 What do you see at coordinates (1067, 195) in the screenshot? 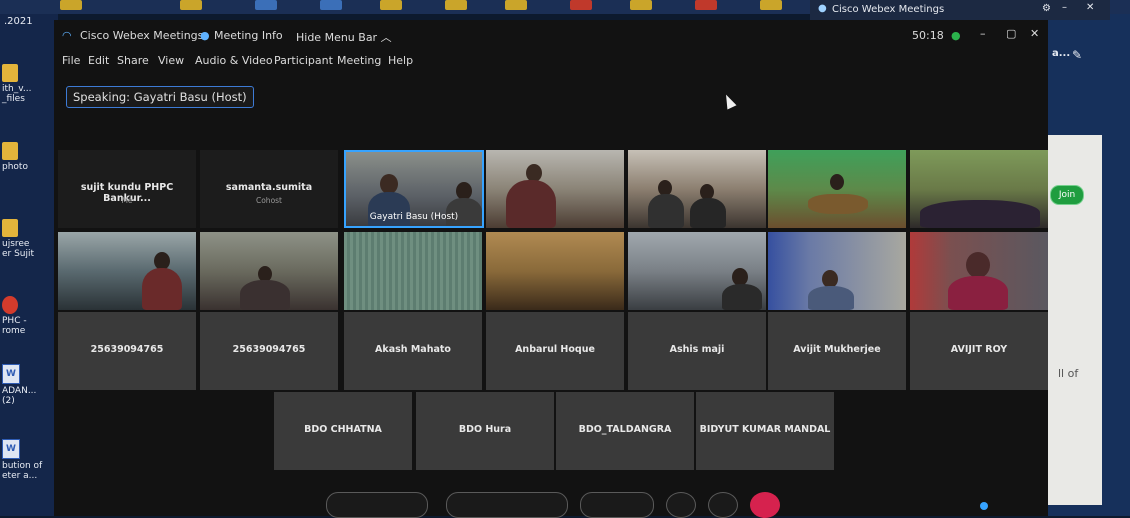
I see `join-button: Join` at bounding box center [1067, 195].